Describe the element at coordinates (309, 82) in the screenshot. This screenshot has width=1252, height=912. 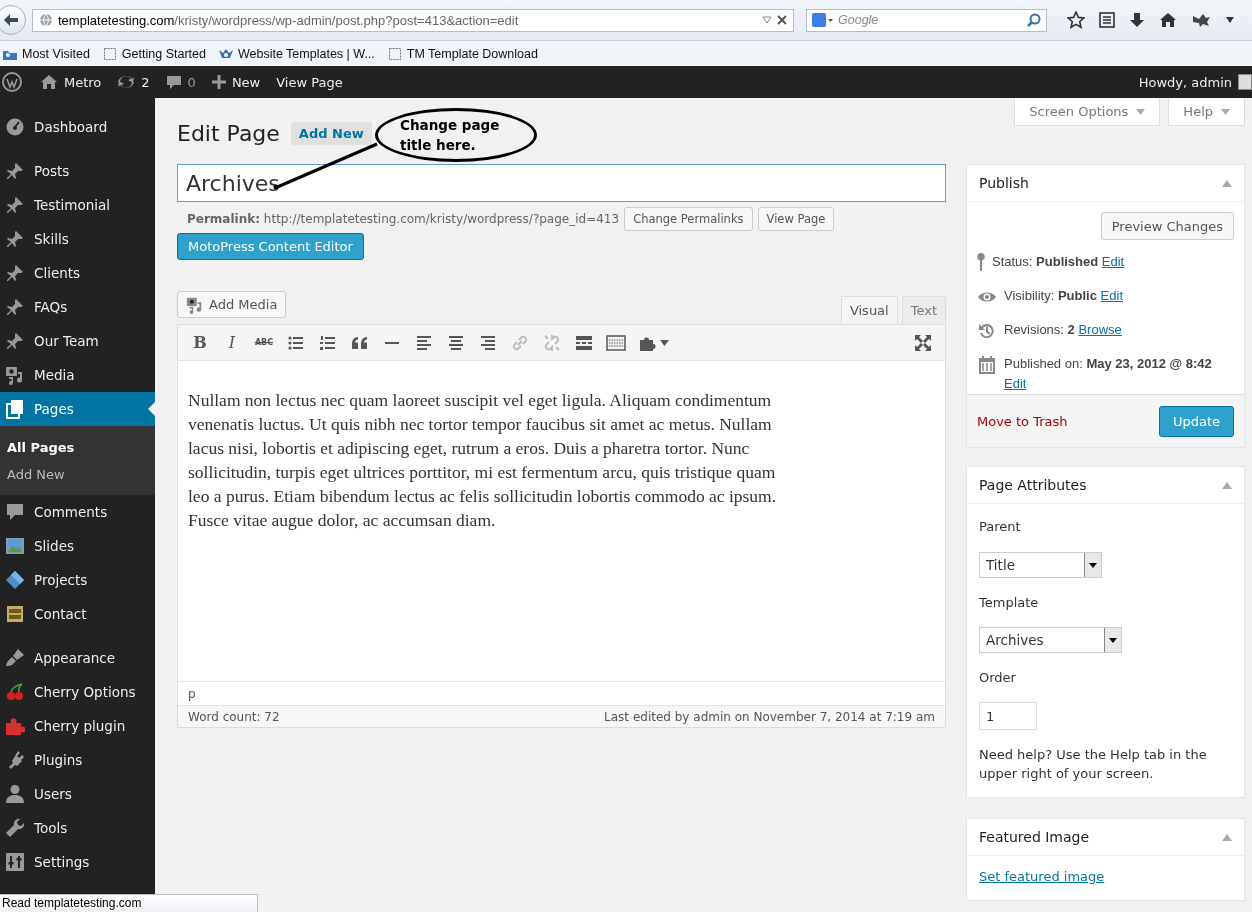
I see `view-page-link: View Page` at that location.